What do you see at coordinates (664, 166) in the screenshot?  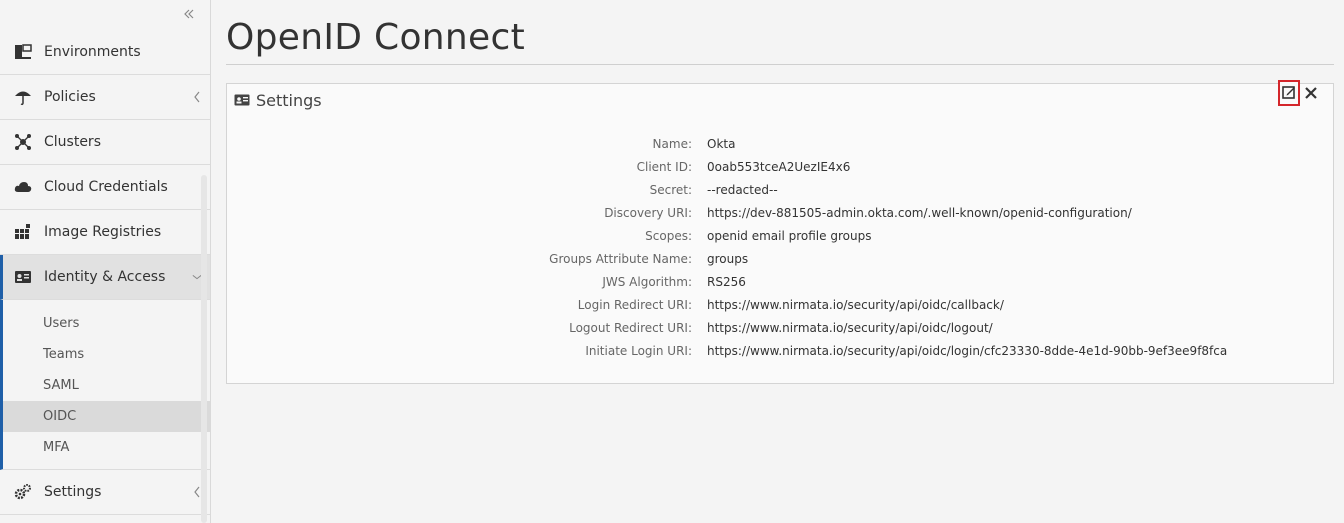 I see `field-label: Client ID:` at bounding box center [664, 166].